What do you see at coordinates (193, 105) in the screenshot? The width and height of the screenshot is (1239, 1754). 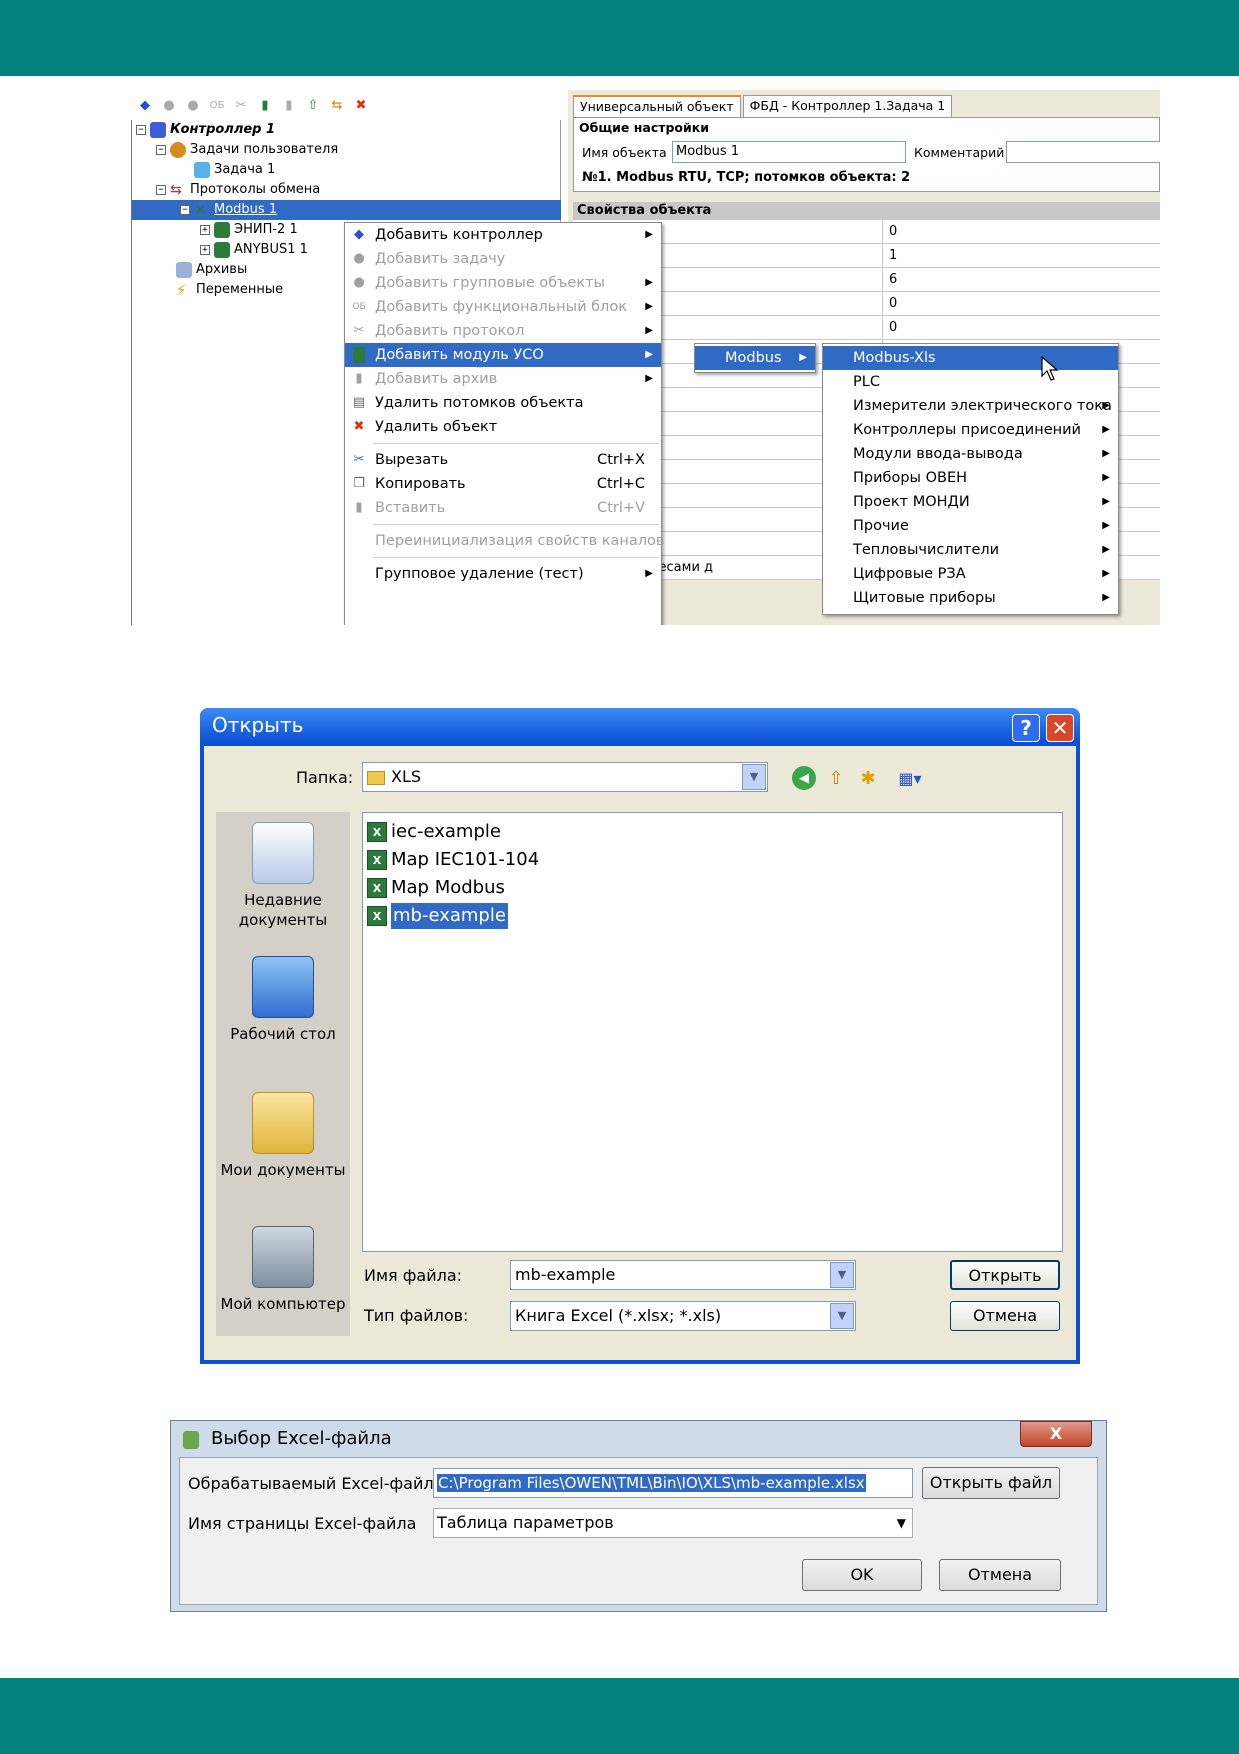 I see `add-group-icon: ●` at bounding box center [193, 105].